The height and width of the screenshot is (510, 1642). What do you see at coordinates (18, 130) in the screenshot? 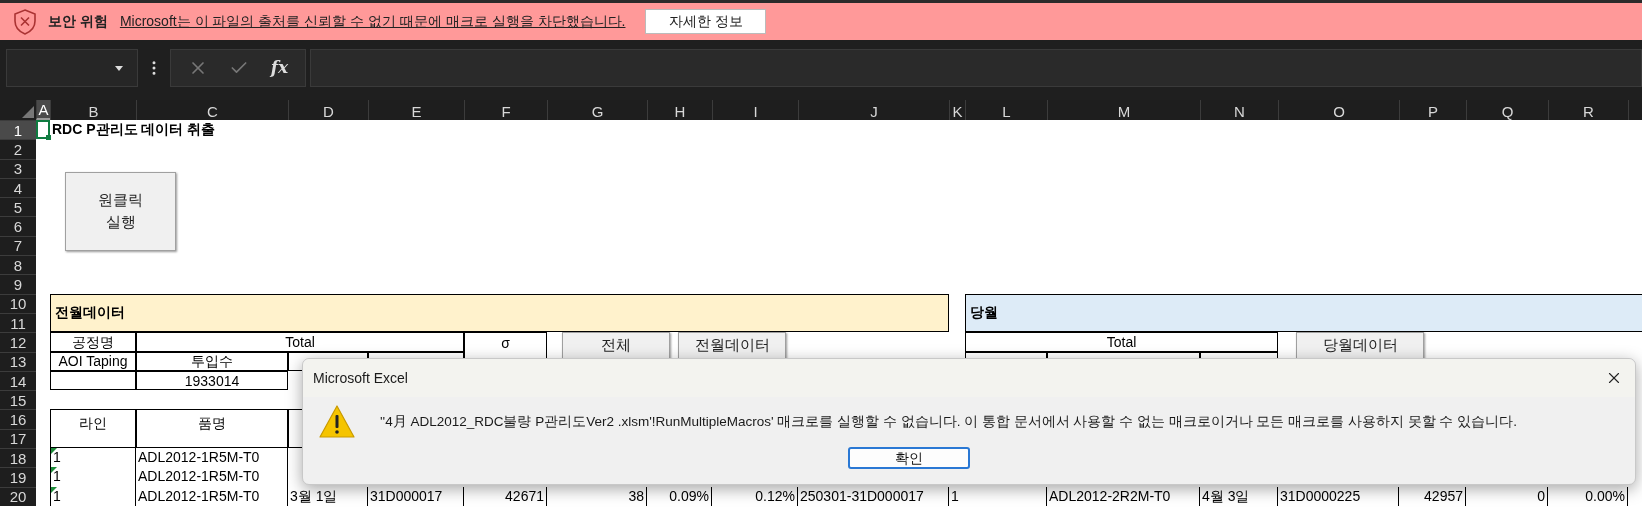
I see `row-header: 1` at bounding box center [18, 130].